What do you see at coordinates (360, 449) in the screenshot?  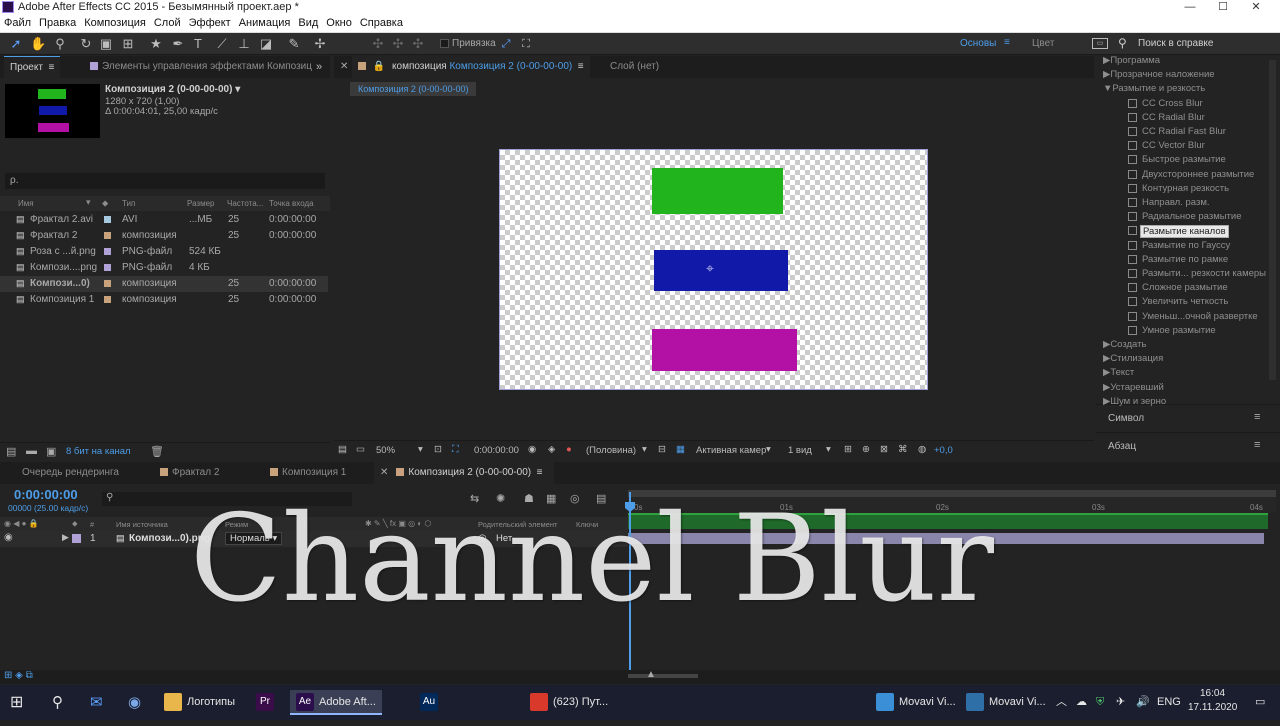 I see `monitor-icon: ▭` at bounding box center [360, 449].